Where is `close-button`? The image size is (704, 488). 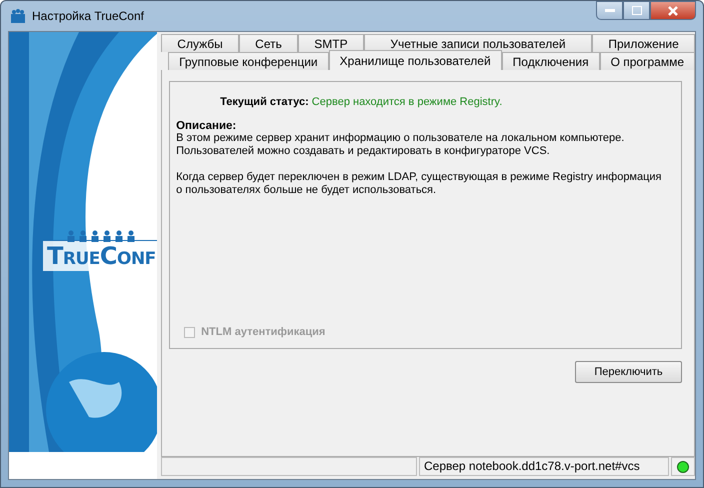 close-button is located at coordinates (673, 10).